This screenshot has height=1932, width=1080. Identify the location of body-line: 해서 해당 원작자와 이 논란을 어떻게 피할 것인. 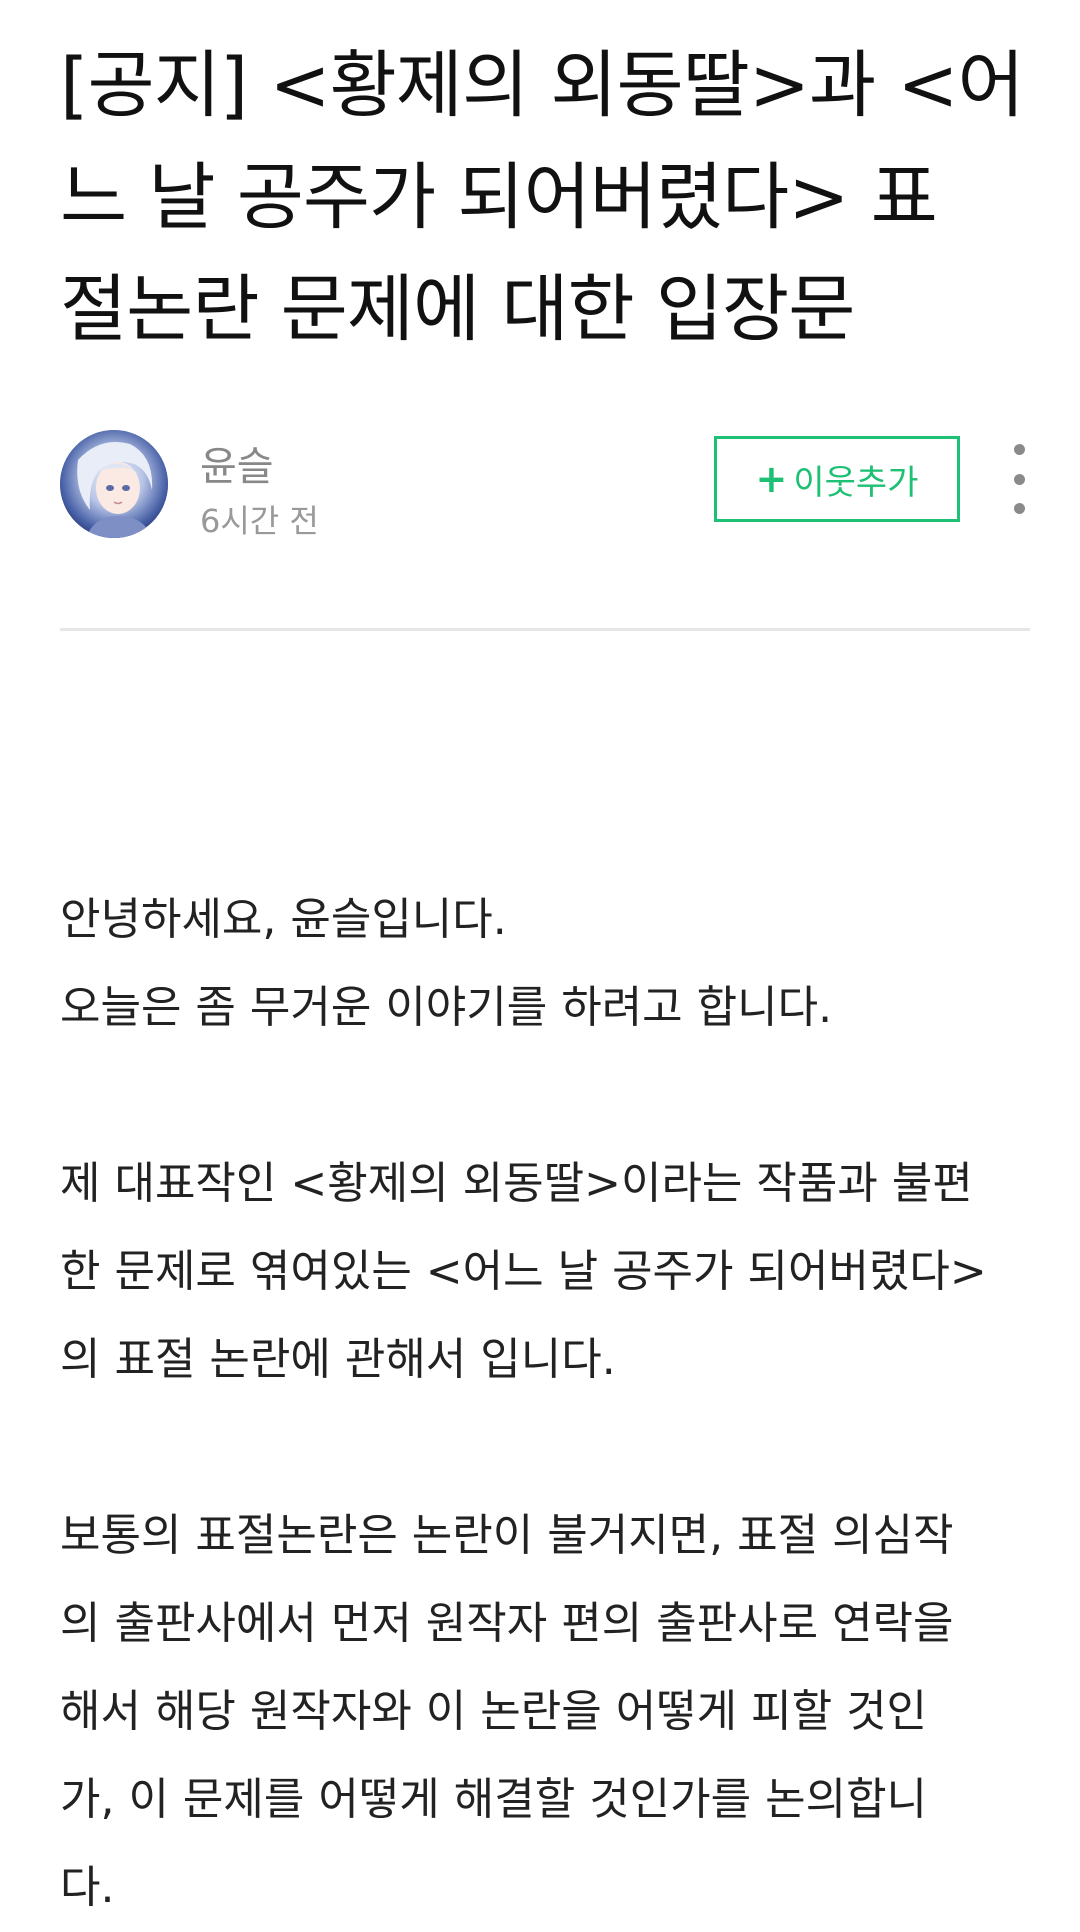
(494, 1711).